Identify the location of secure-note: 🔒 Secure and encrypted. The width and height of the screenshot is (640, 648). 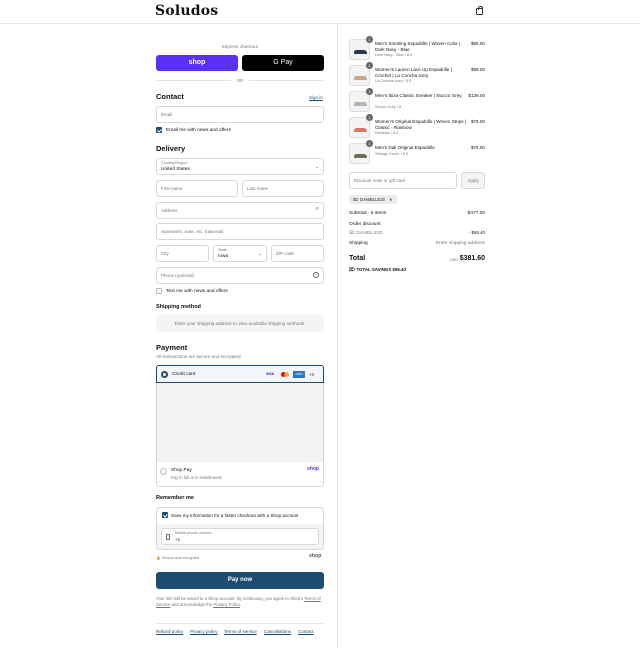
(177, 557).